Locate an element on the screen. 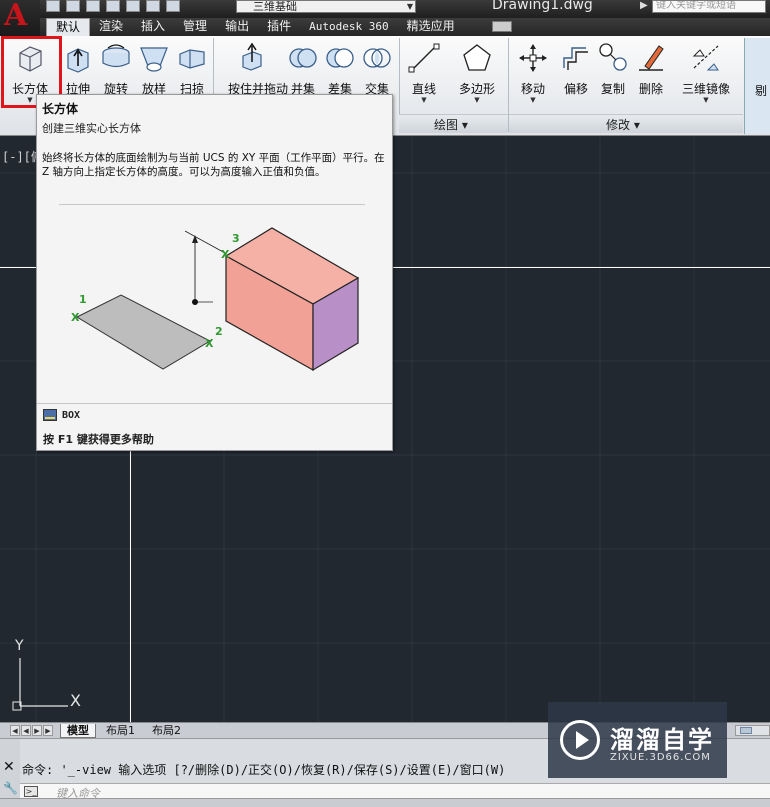 Image resolution: width=770 pixels, height=807 pixels. overflow-label: 剔 is located at coordinates (761, 91).